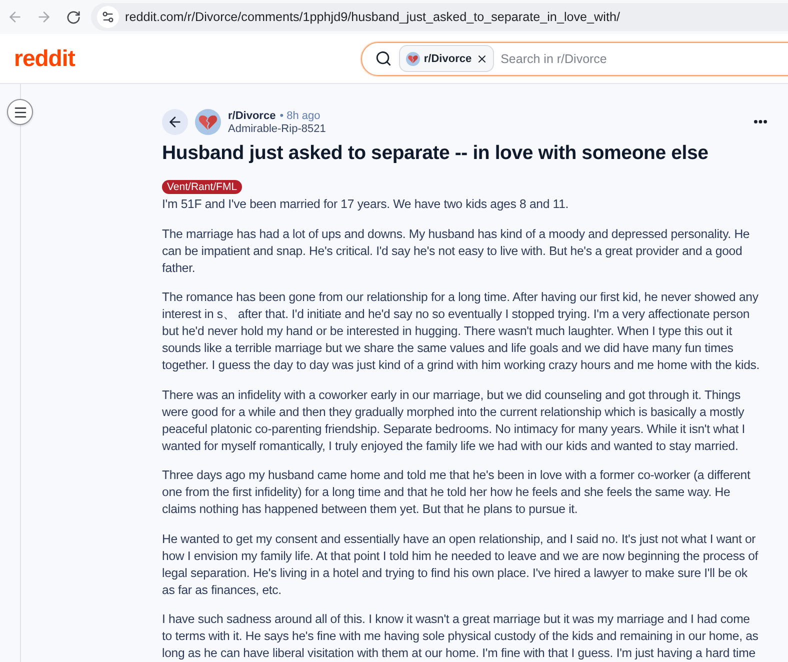  Describe the element at coordinates (457, 492) in the screenshot. I see `post-paragraph: Three days ago my husband came home and told me that he's been in love with a former co-worker (a different one from the first infidelity) for a long time and that he told her how he feels and she feels the same way. He claims nothing has happened between them yet. But that he plans to pursue it.` at that location.